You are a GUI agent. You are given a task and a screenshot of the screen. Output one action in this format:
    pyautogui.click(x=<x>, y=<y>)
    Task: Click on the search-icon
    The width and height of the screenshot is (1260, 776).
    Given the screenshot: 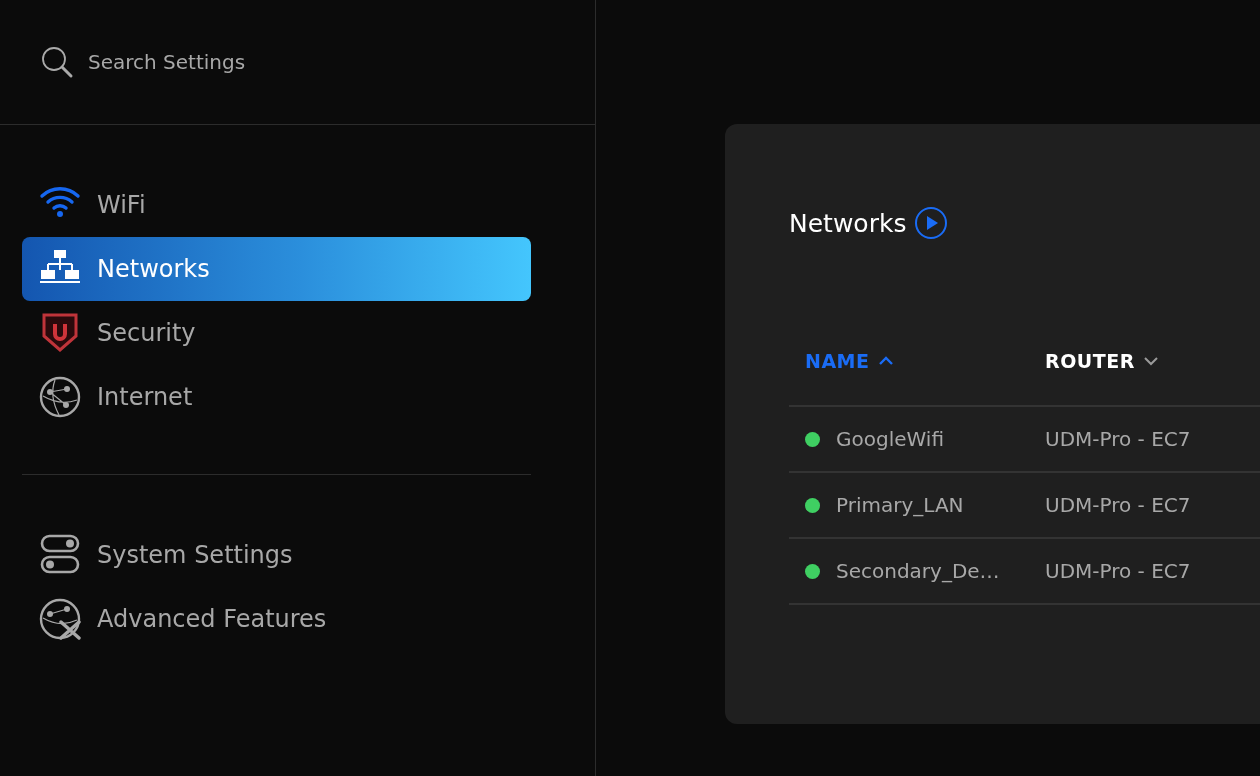 What is the action you would take?
    pyautogui.click(x=57, y=62)
    